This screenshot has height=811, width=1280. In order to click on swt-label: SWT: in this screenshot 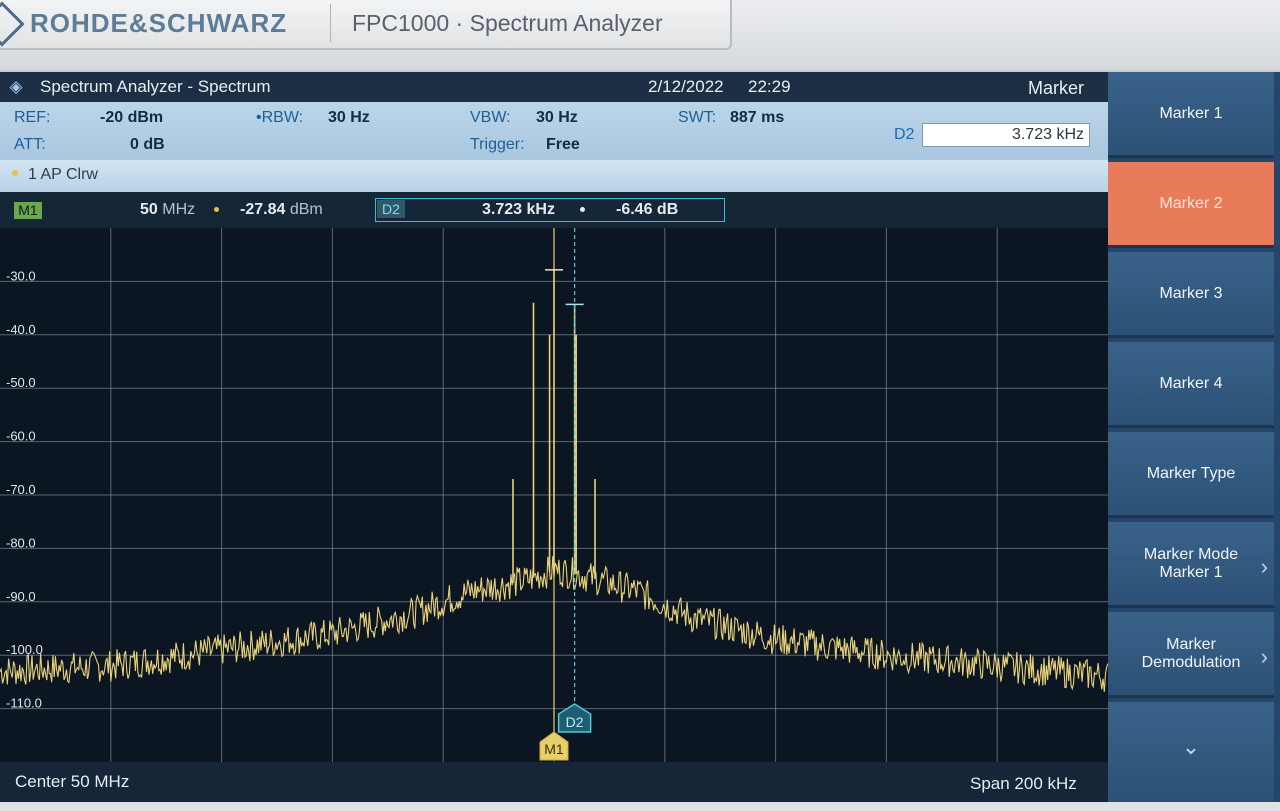, I will do `click(697, 117)`.